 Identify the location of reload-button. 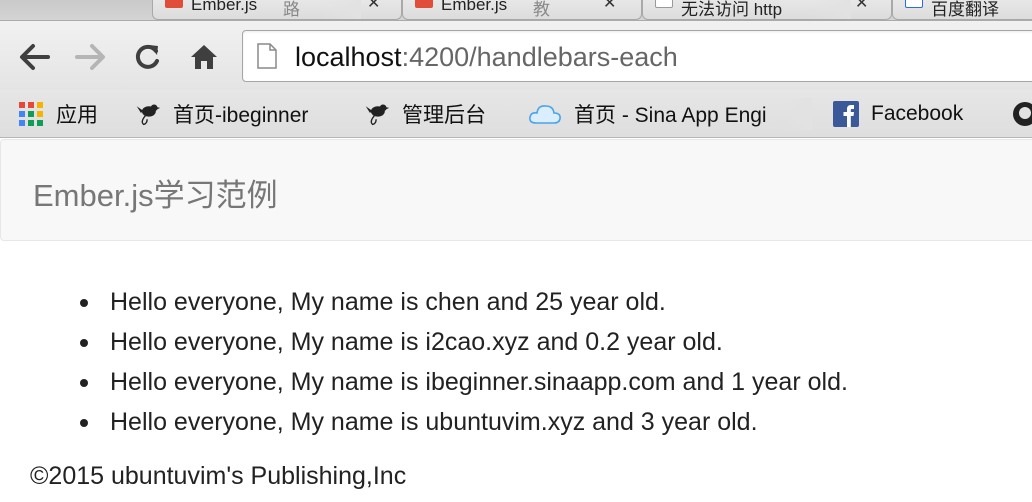
(147, 57).